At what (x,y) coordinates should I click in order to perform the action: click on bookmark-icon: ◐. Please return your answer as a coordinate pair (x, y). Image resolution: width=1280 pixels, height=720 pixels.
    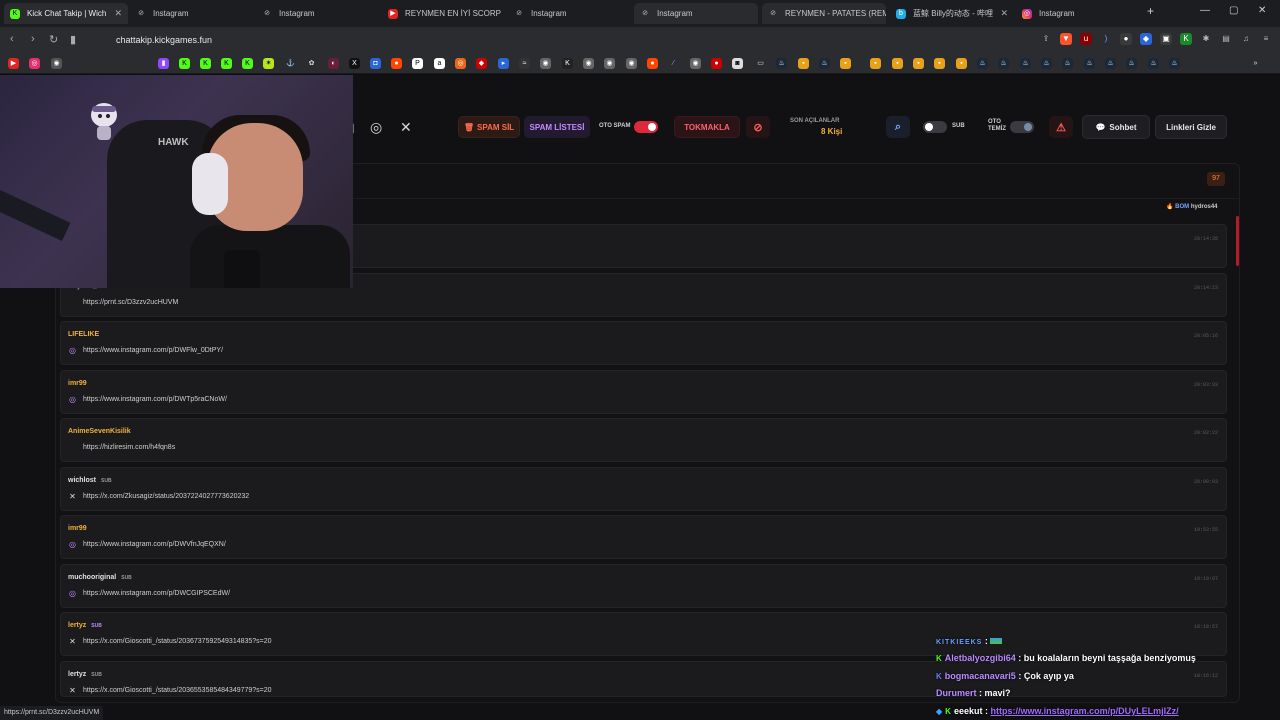
    Looking at the image, I should click on (333, 63).